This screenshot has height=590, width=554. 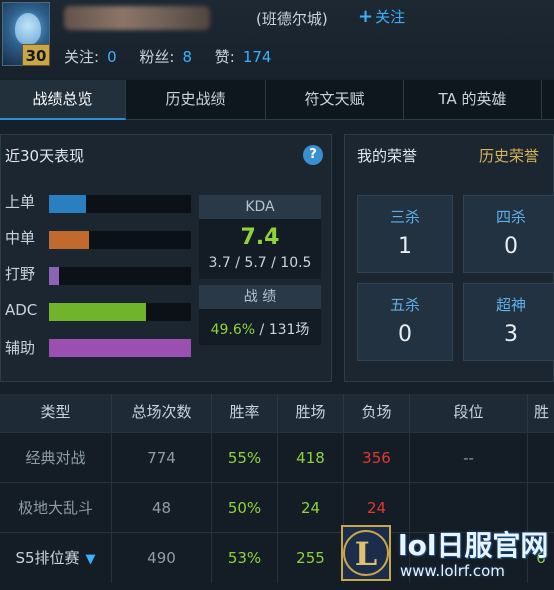 What do you see at coordinates (257, 57) in the screenshot?
I see `likes-count: 174` at bounding box center [257, 57].